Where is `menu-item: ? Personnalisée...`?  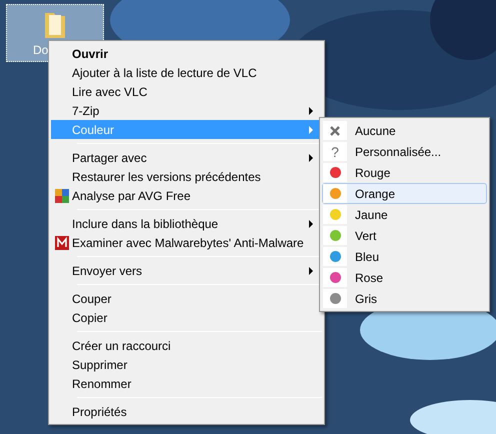 menu-item: ? Personnalisée... is located at coordinates (404, 151).